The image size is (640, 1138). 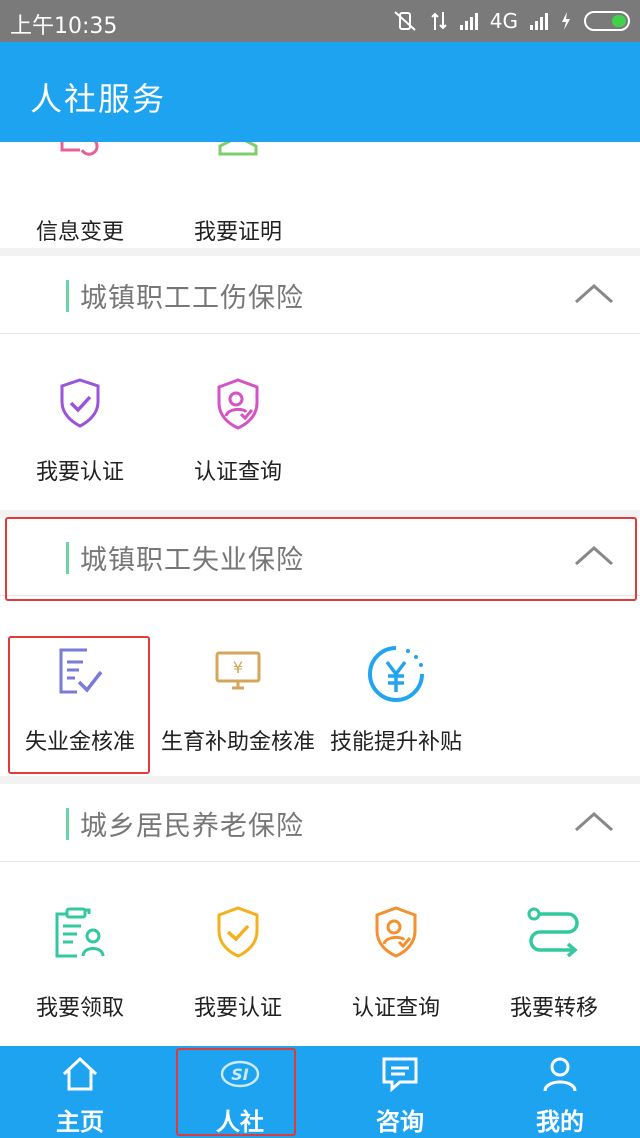 What do you see at coordinates (192, 826) in the screenshot?
I see `section-title: 城乡居民养老保险` at bounding box center [192, 826].